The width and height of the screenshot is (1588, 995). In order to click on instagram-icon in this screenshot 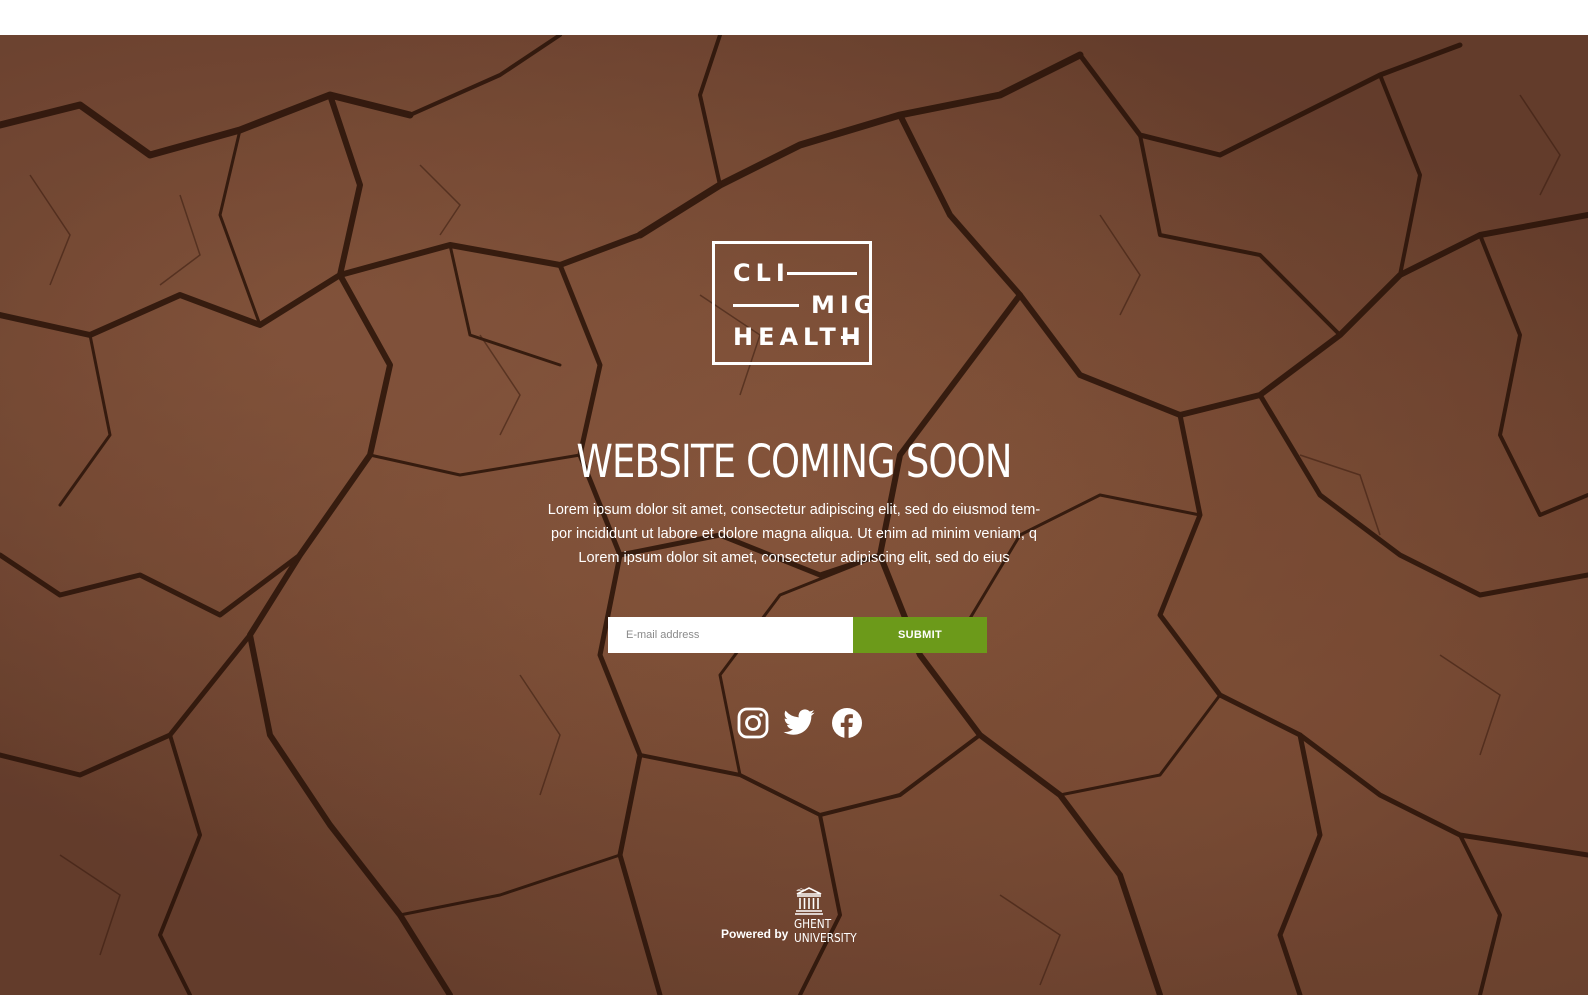, I will do `click(753, 723)`.